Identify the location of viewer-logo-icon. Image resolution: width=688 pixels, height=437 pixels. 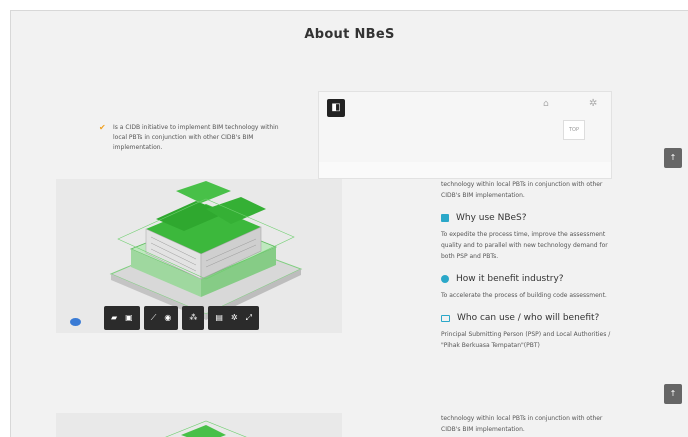
(75, 322).